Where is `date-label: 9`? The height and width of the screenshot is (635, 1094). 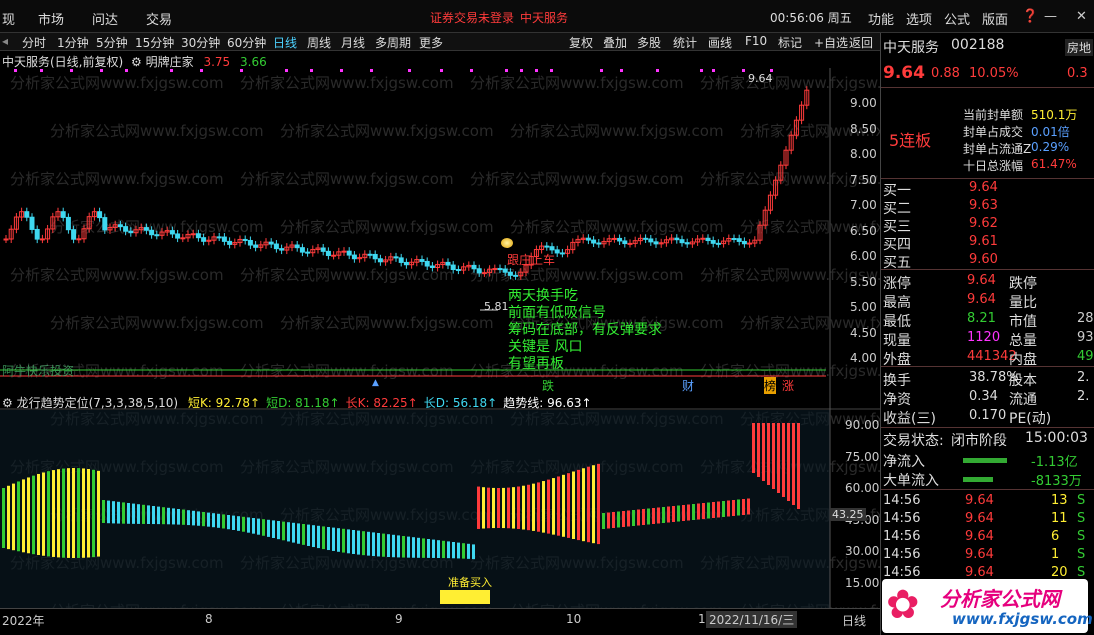 date-label: 9 is located at coordinates (399, 619).